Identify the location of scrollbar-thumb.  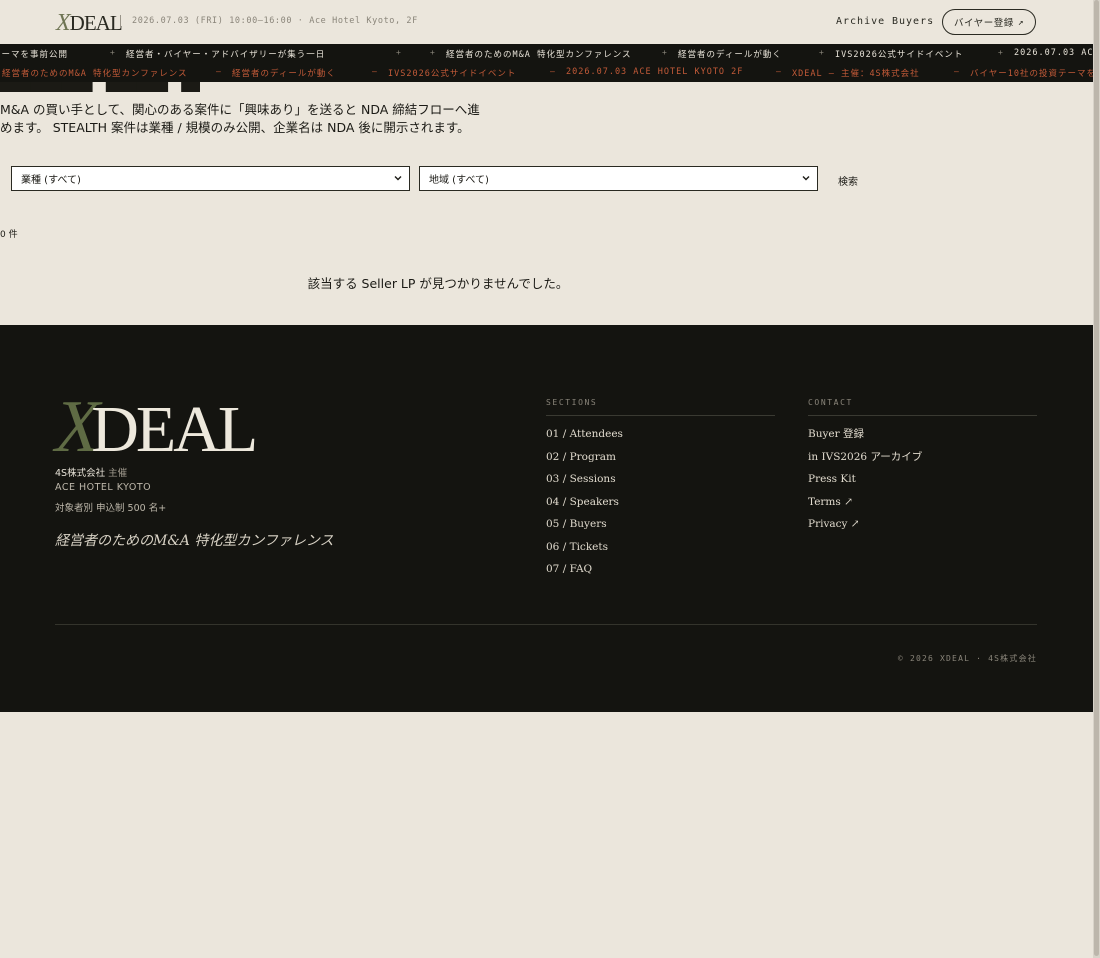
(1096, 478).